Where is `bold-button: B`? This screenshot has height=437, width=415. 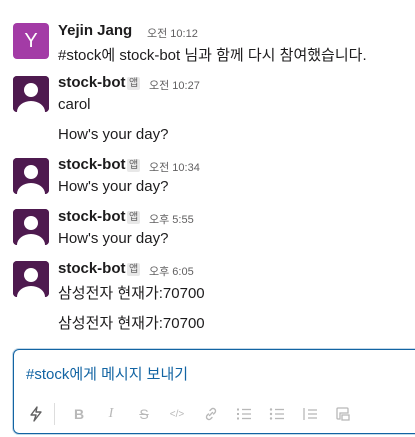 bold-button: B is located at coordinates (79, 414).